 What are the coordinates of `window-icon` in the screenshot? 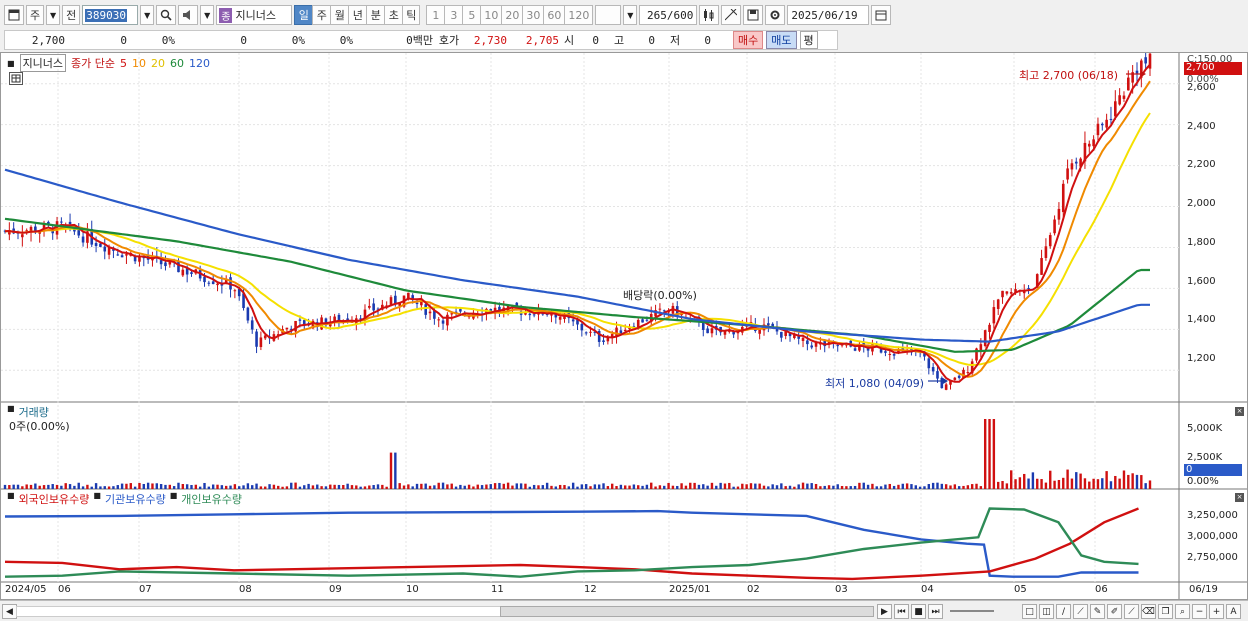 It's located at (14, 15).